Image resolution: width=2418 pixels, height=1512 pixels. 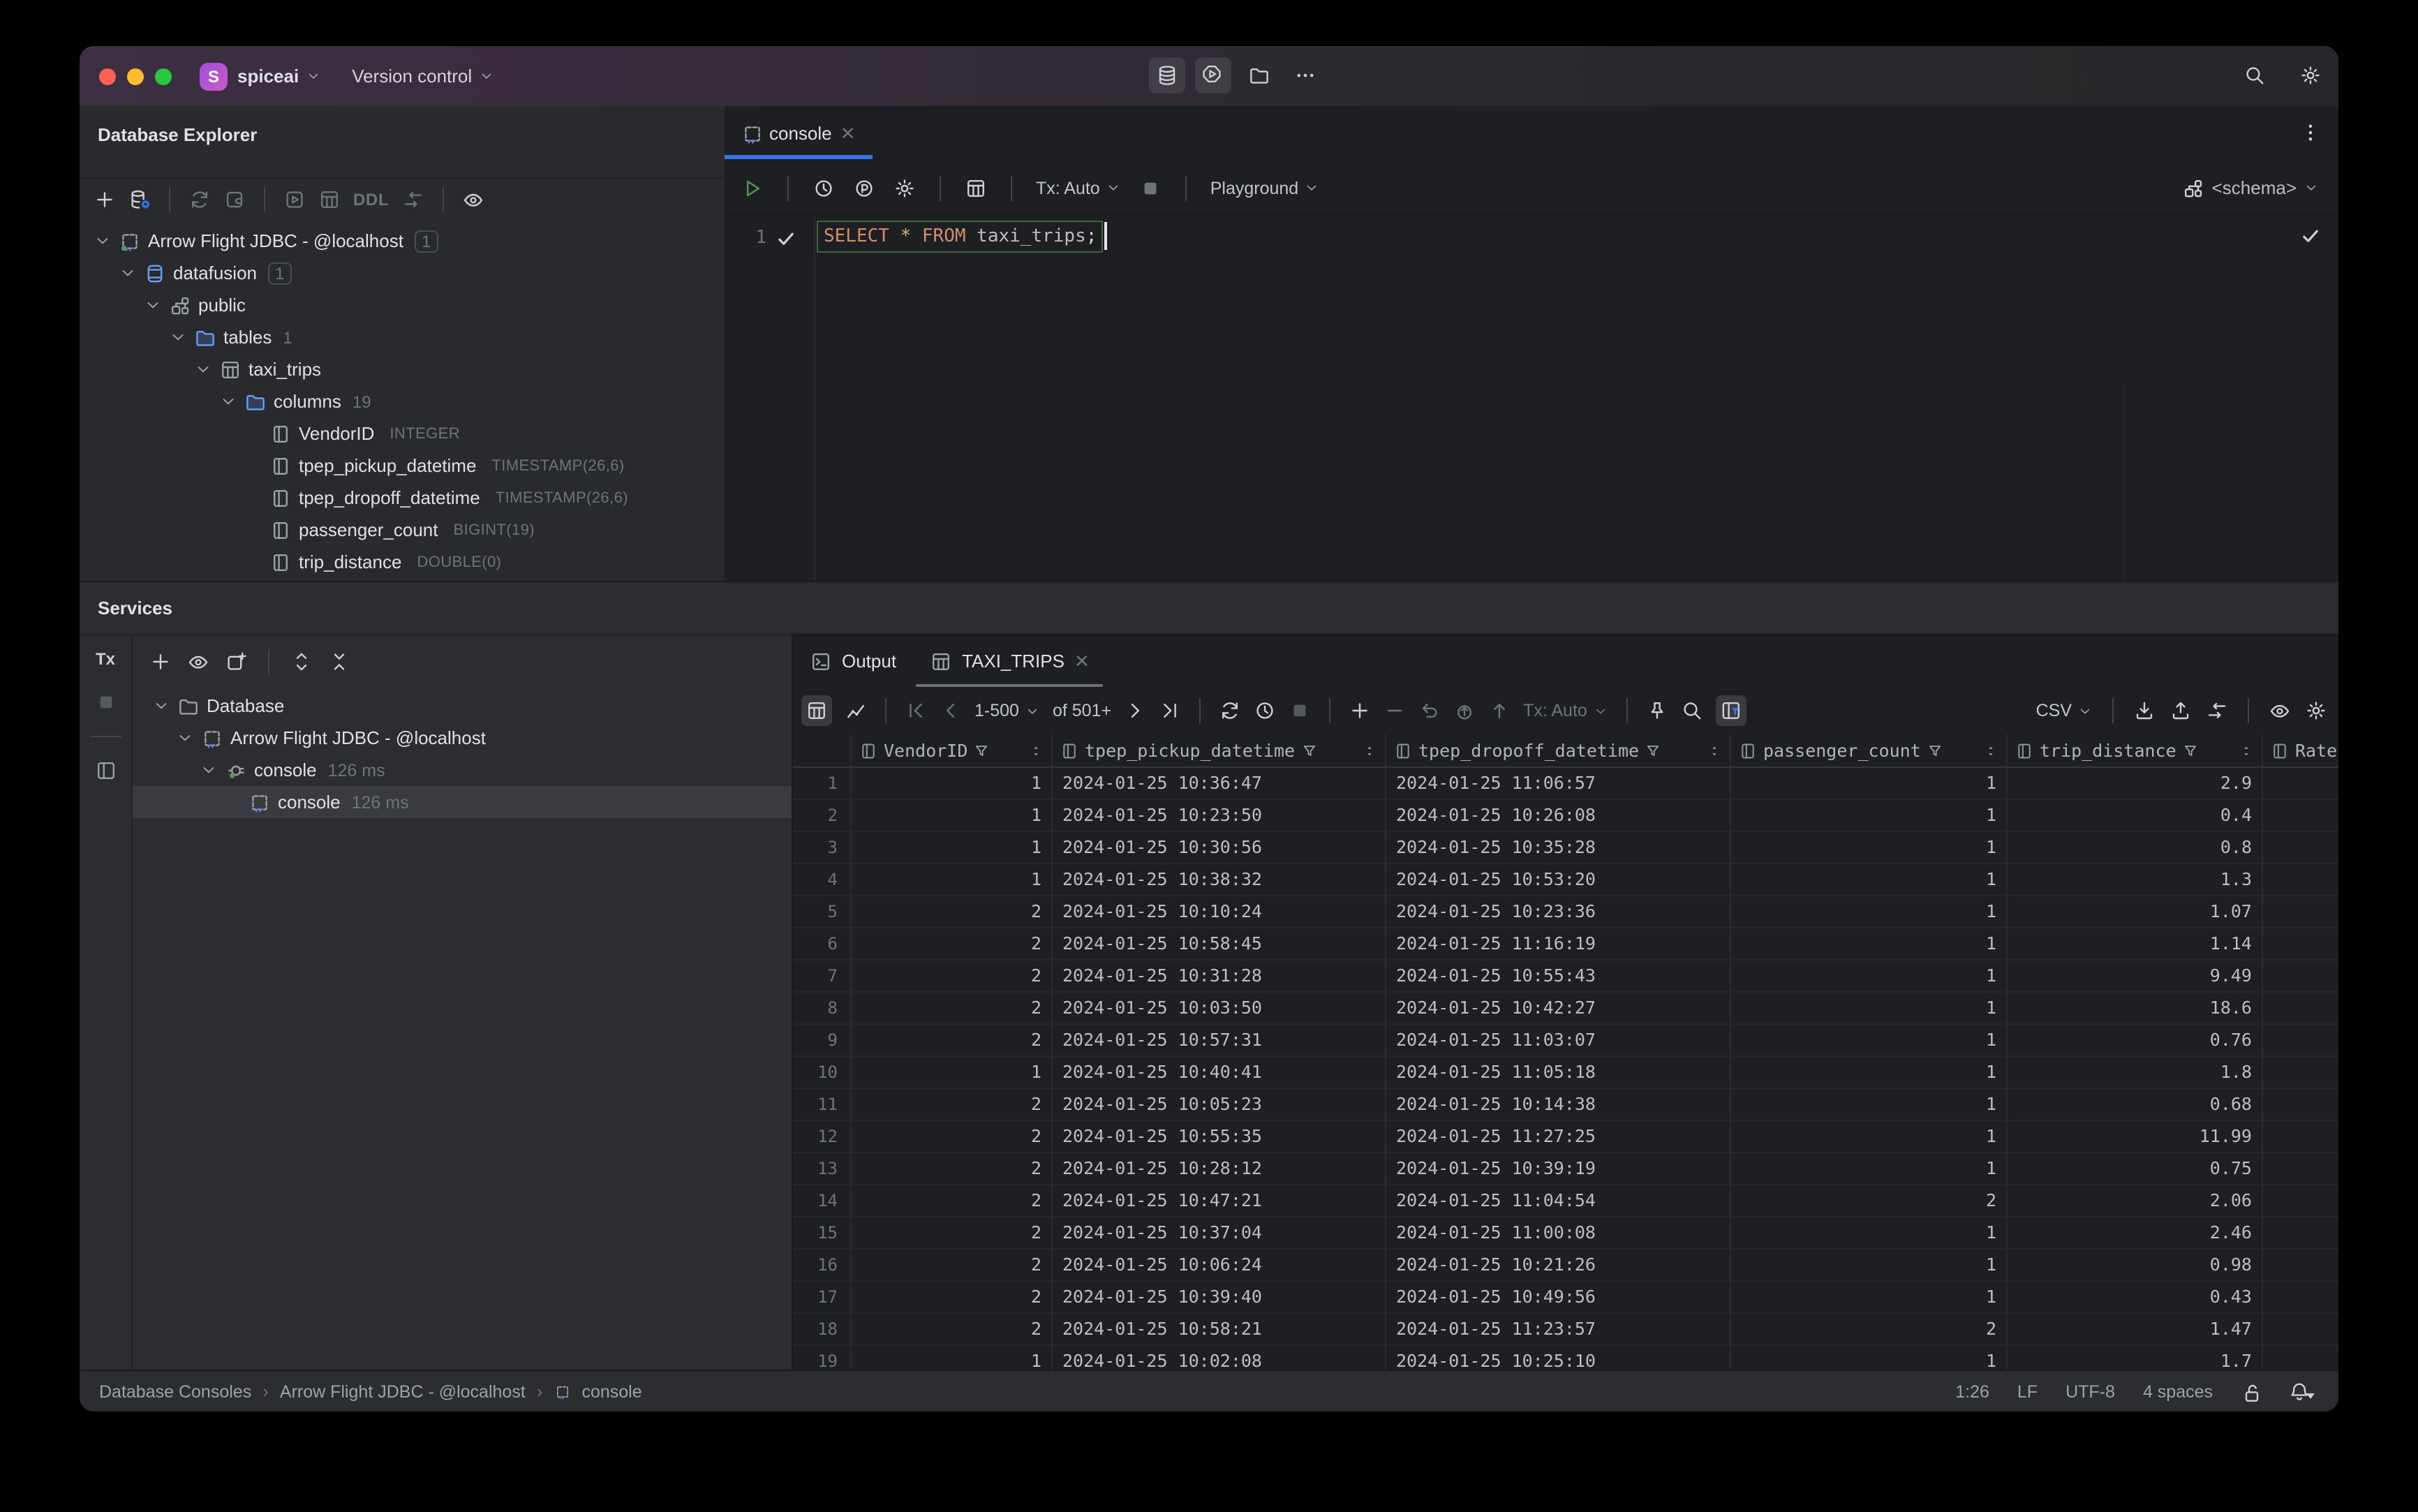 What do you see at coordinates (2178, 1391) in the screenshot?
I see `indent-size: 4 spaces` at bounding box center [2178, 1391].